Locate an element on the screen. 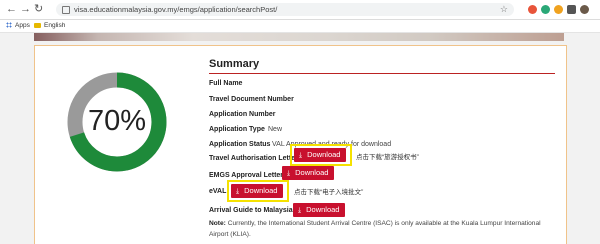  bookmark-label: Apps is located at coordinates (22, 25).